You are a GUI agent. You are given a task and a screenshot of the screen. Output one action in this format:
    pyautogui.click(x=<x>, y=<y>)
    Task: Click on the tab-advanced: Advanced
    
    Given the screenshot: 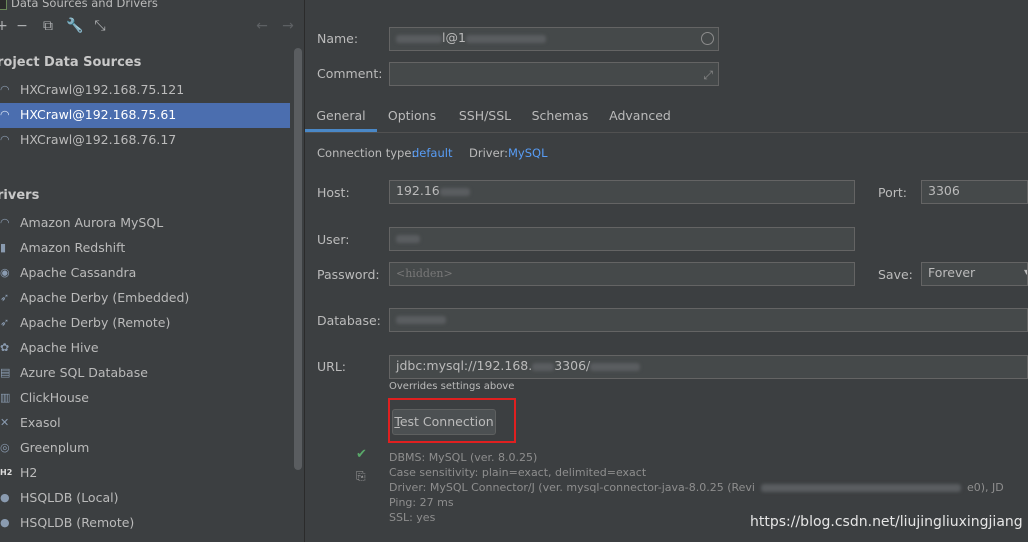 What is the action you would take?
    pyautogui.click(x=640, y=116)
    